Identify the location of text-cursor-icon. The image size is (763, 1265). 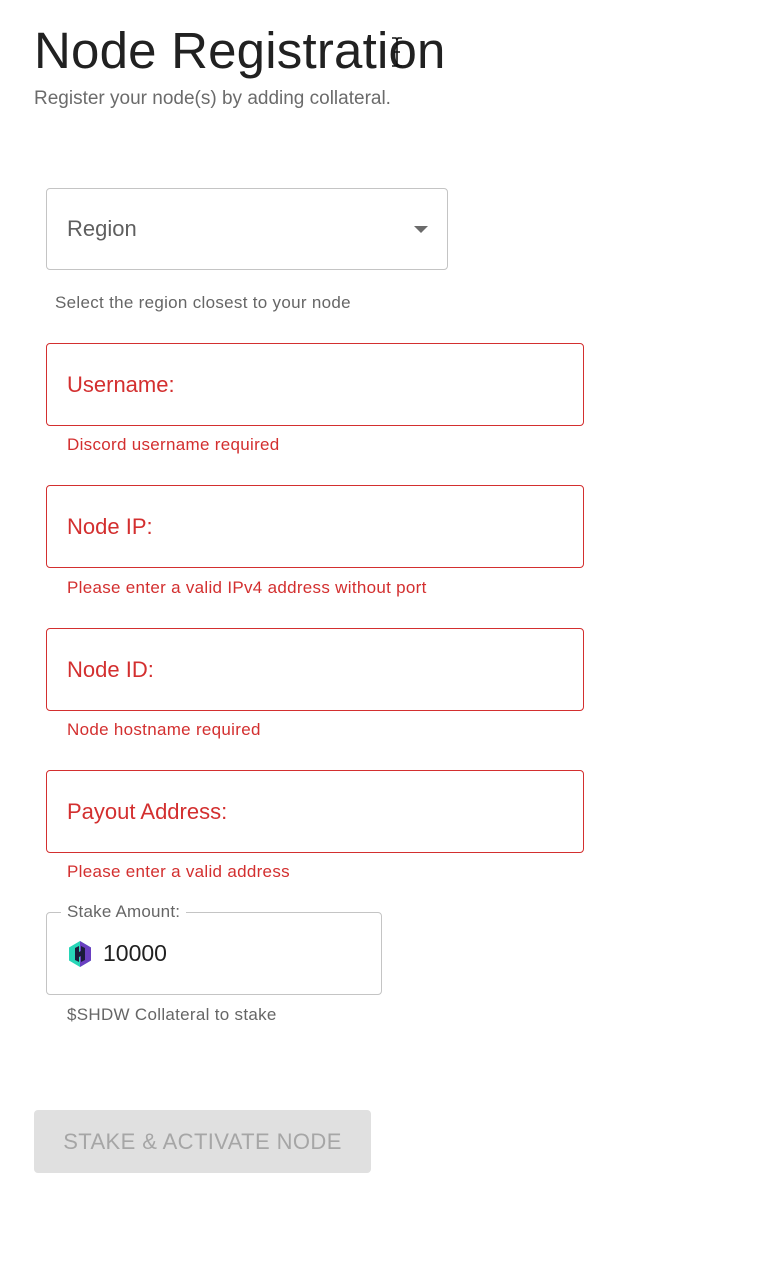
(397, 52).